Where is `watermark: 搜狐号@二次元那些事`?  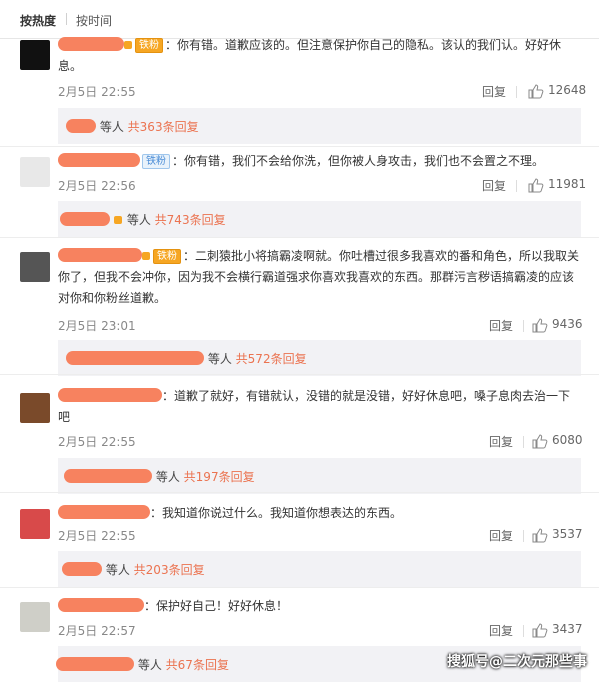 watermark: 搜狐号@二次元那些事 is located at coordinates (517, 662).